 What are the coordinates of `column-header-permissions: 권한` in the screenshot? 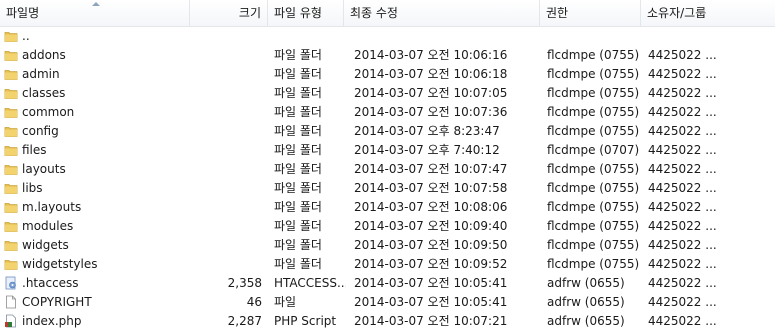 It's located at (590, 13).